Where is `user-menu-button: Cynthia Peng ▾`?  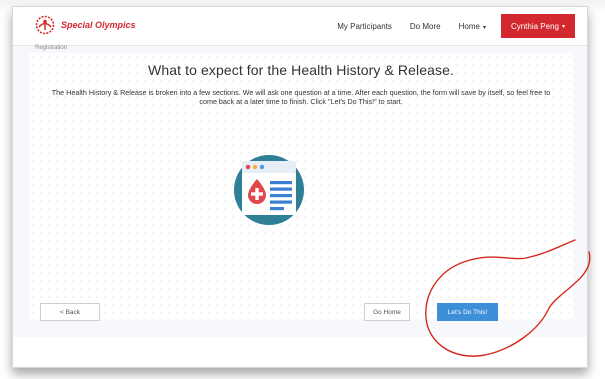
user-menu-button: Cynthia Peng ▾ is located at coordinates (537, 26).